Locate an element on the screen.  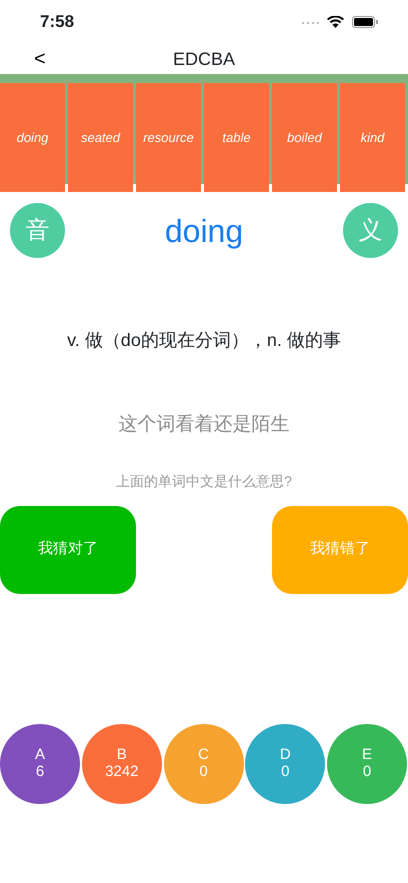
word-heading: doing is located at coordinates (204, 231).